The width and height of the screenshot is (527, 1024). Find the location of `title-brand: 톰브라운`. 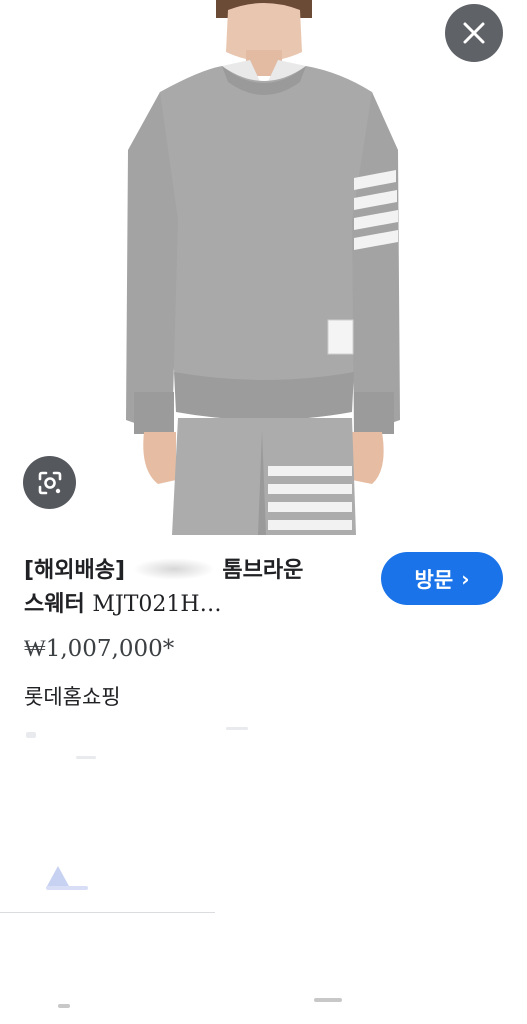

title-brand: 톰브라운 is located at coordinates (263, 570).